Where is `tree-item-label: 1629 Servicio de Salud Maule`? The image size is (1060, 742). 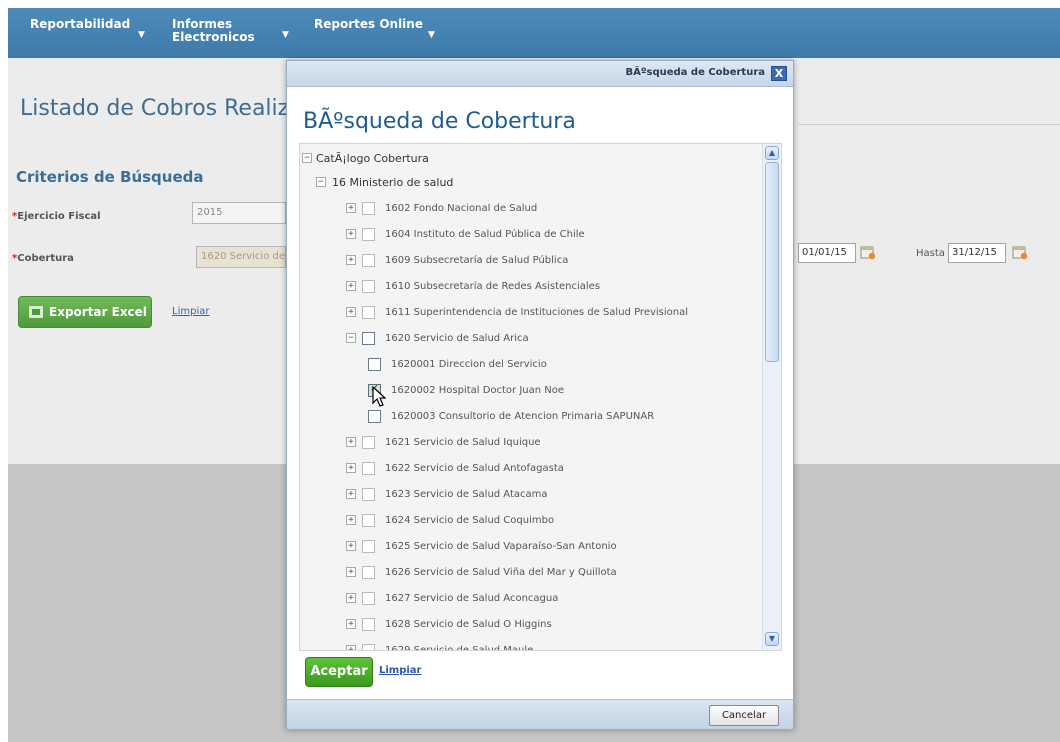
tree-item-label: 1629 Servicio de Salud Maule is located at coordinates (459, 647).